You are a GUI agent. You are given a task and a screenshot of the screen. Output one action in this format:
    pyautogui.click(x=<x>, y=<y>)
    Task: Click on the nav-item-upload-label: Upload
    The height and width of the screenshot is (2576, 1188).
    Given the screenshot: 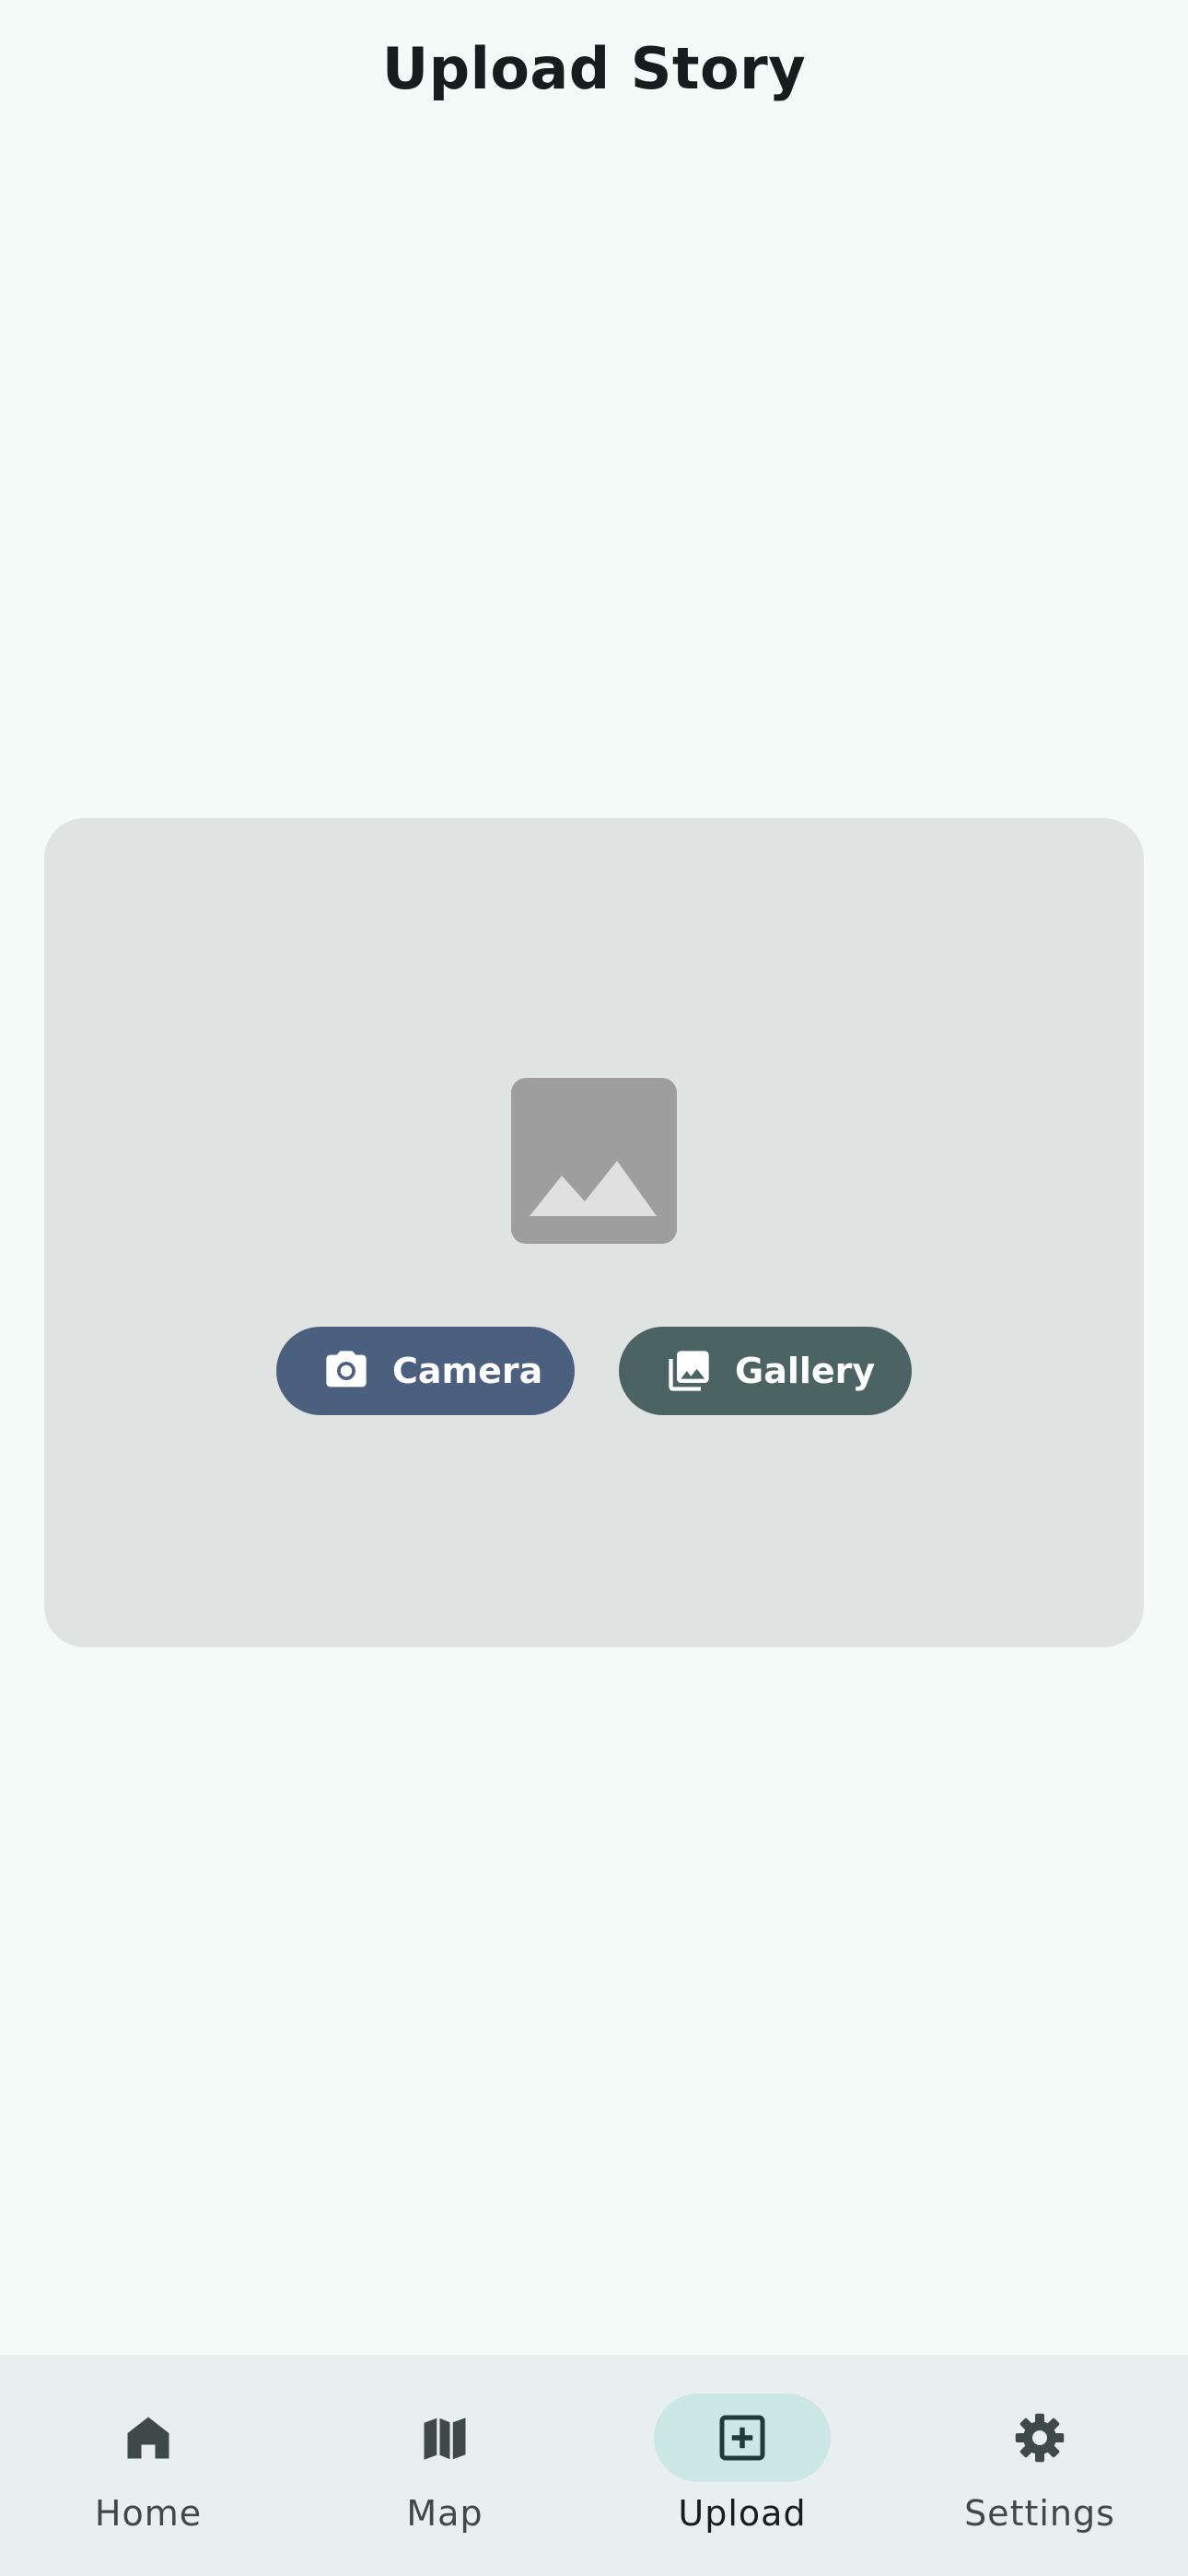 What is the action you would take?
    pyautogui.click(x=742, y=2513)
    